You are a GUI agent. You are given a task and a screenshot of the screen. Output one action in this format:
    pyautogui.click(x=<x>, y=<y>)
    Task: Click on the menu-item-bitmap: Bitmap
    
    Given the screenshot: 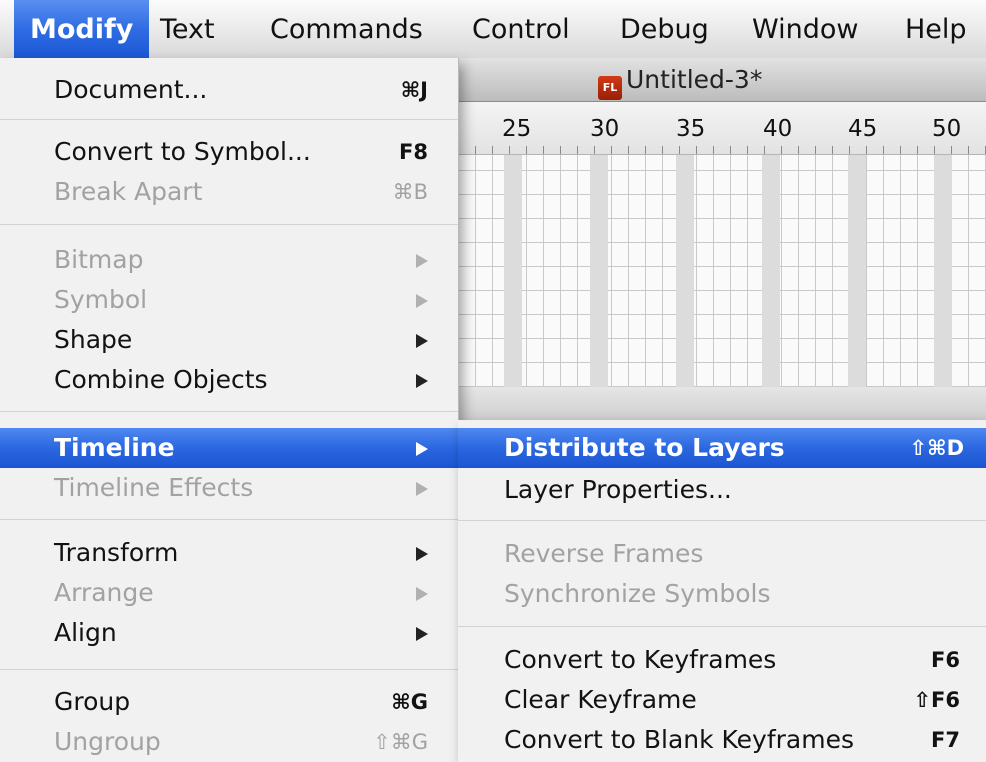 What is the action you would take?
    pyautogui.click(x=229, y=260)
    